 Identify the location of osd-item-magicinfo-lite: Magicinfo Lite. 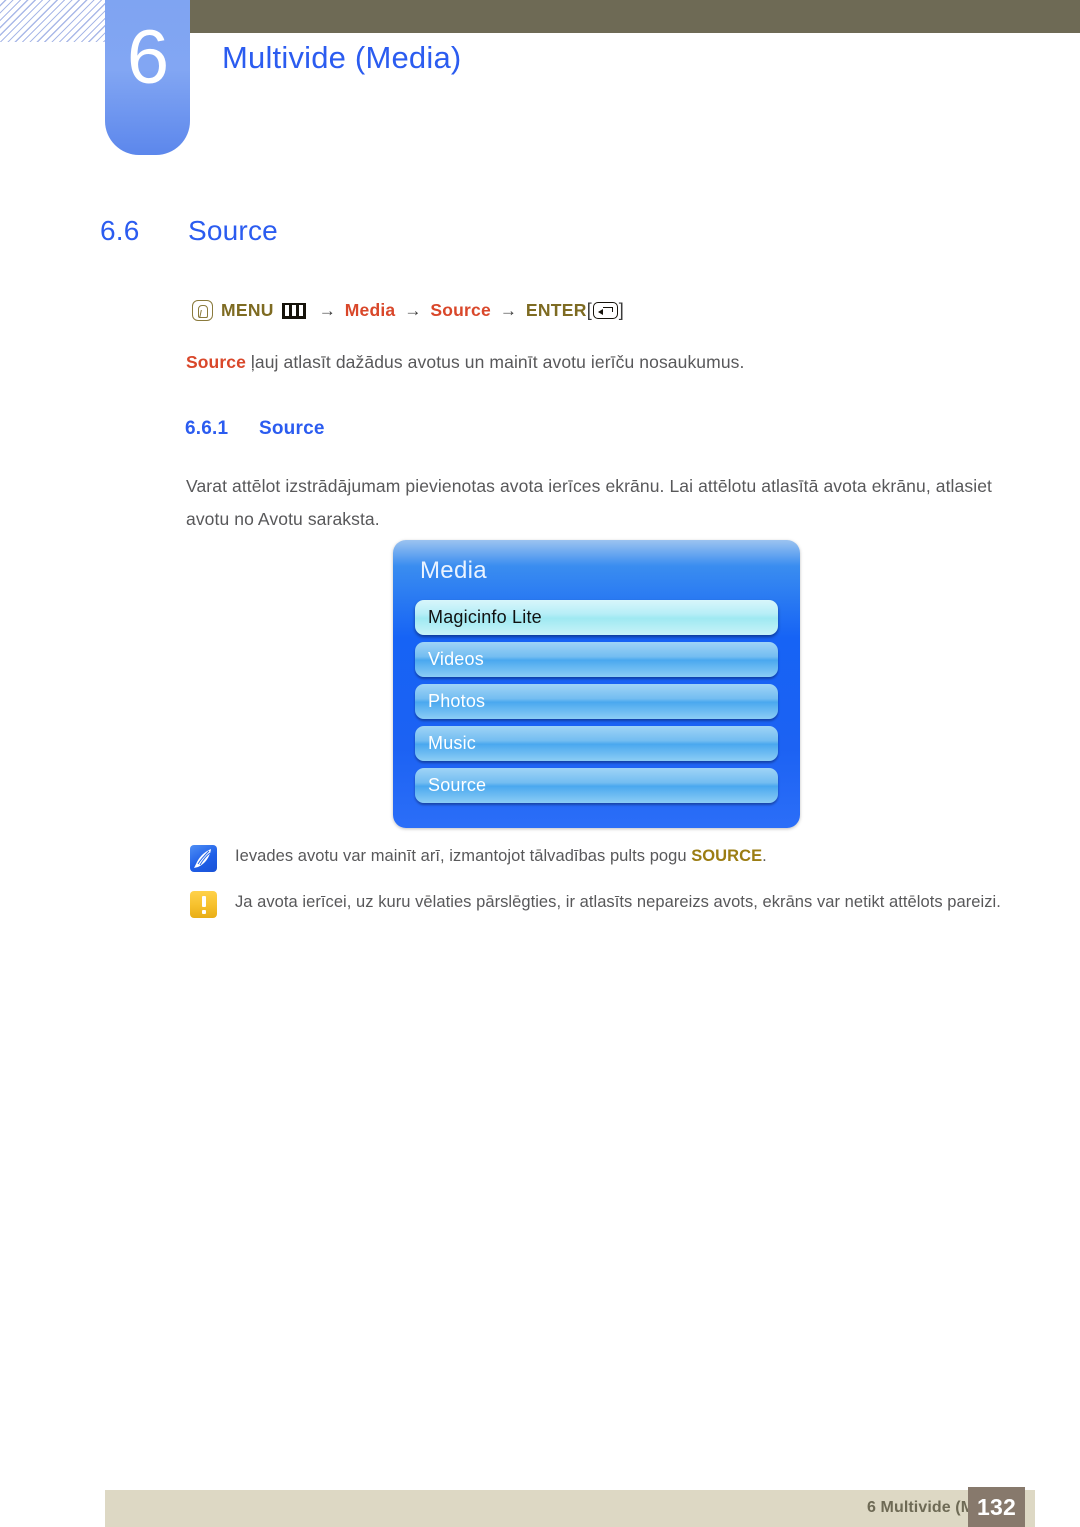
(596, 617).